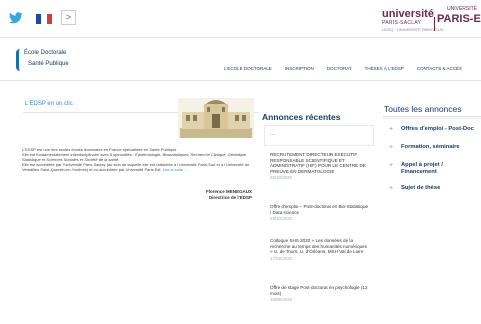 Image resolution: width=481 pixels, height=324 pixels. Describe the element at coordinates (49, 19) in the screenshot. I see `flag-stripe` at that location.